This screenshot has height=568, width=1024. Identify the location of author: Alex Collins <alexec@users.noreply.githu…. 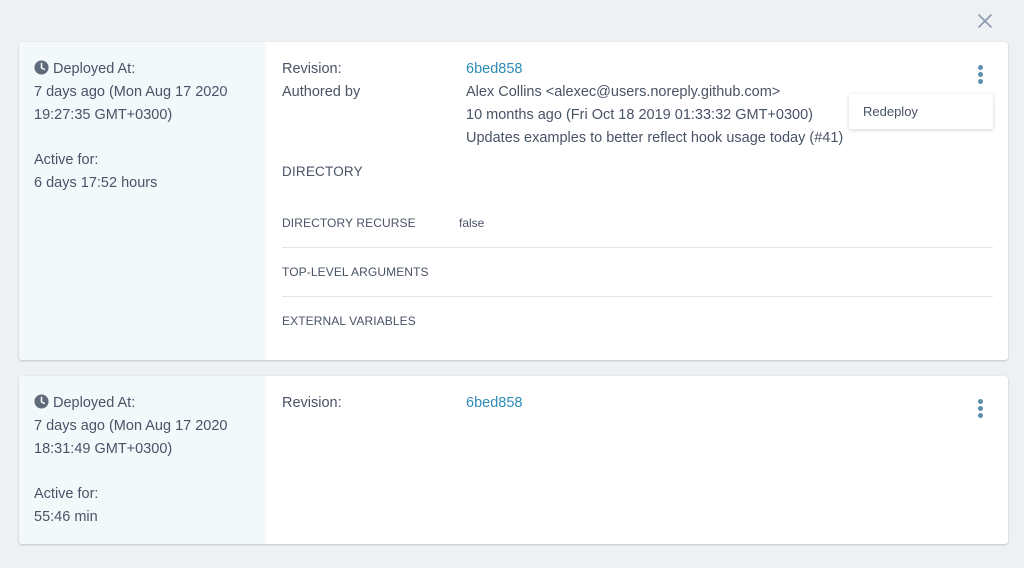
(623, 92).